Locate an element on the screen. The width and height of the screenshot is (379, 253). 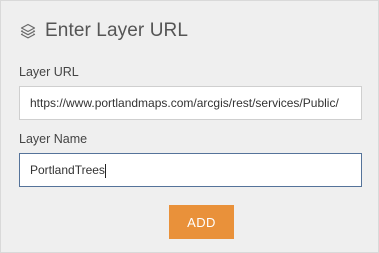
layer-name-input: PortlandTrees is located at coordinates (190, 170).